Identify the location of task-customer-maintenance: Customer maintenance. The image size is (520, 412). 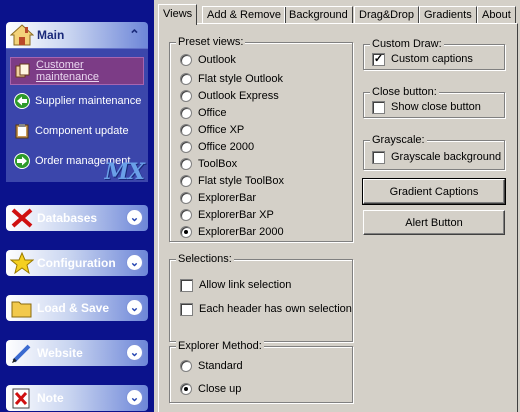
(77, 71).